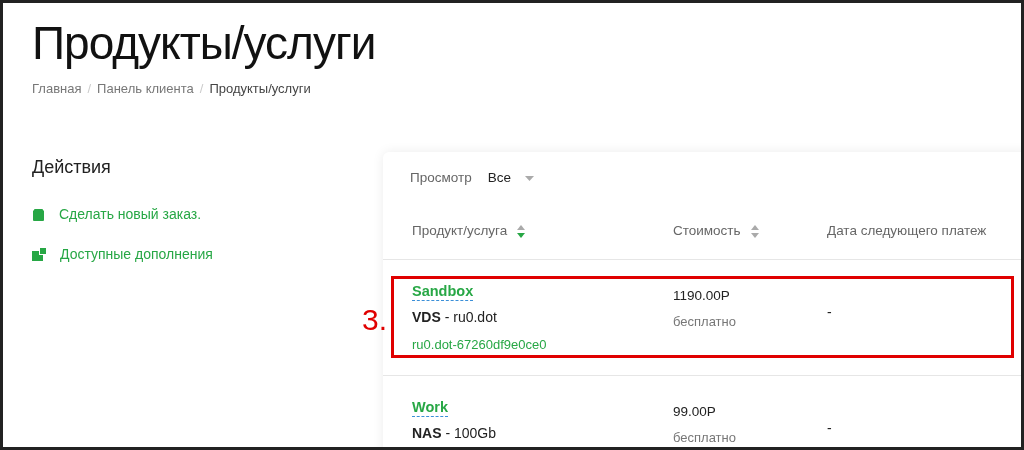 The image size is (1024, 450). What do you see at coordinates (707, 231) in the screenshot?
I see `column-header: Стоимость` at bounding box center [707, 231].